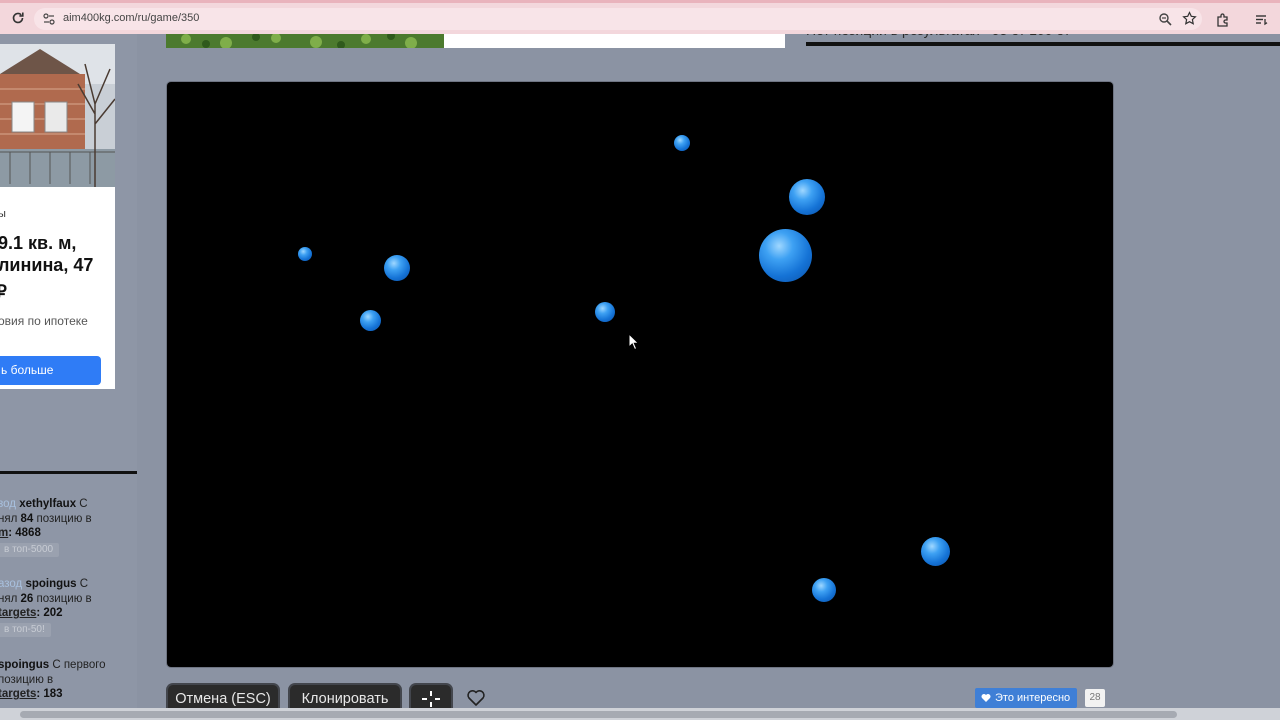 The image size is (1280, 720). I want to click on site-settings-icon, so click(49, 19).